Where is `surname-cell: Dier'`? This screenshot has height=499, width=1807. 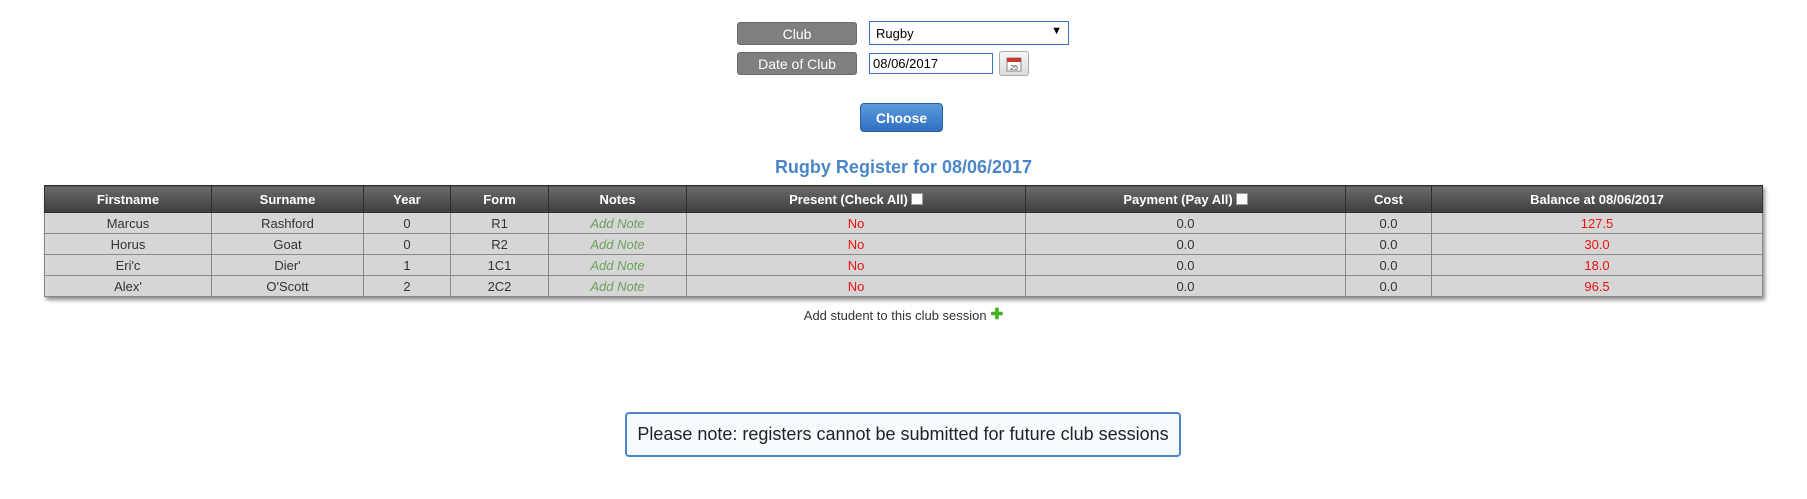
surname-cell: Dier' is located at coordinates (287, 265).